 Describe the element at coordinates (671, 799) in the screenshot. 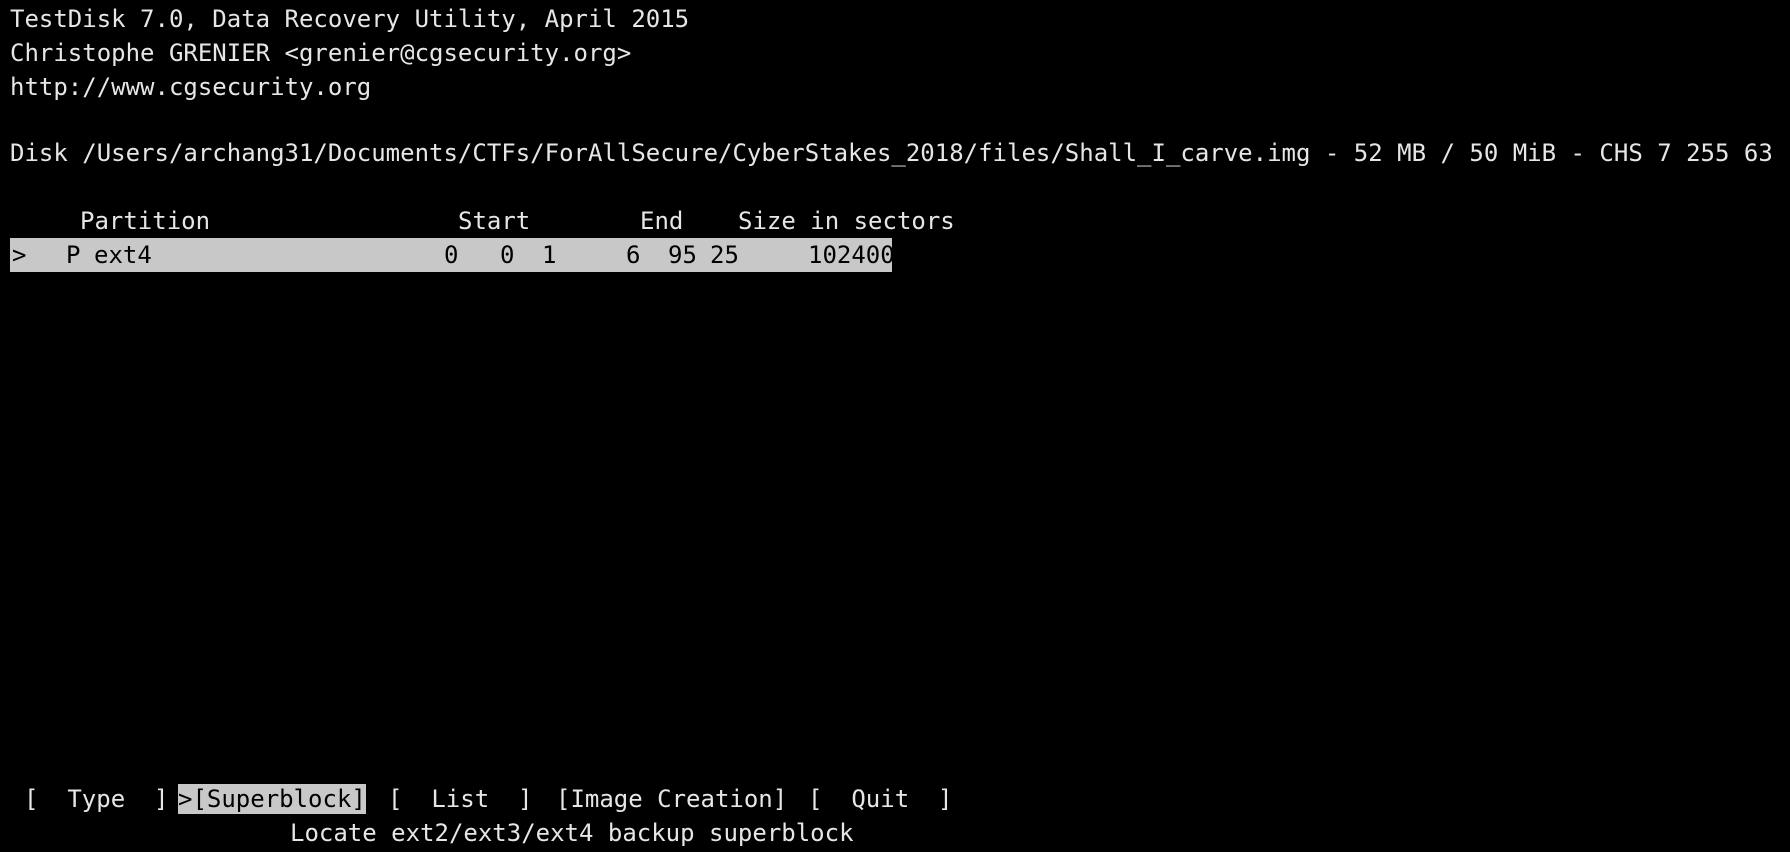

I see `menu-image-creation-button: [Image Creation]` at that location.